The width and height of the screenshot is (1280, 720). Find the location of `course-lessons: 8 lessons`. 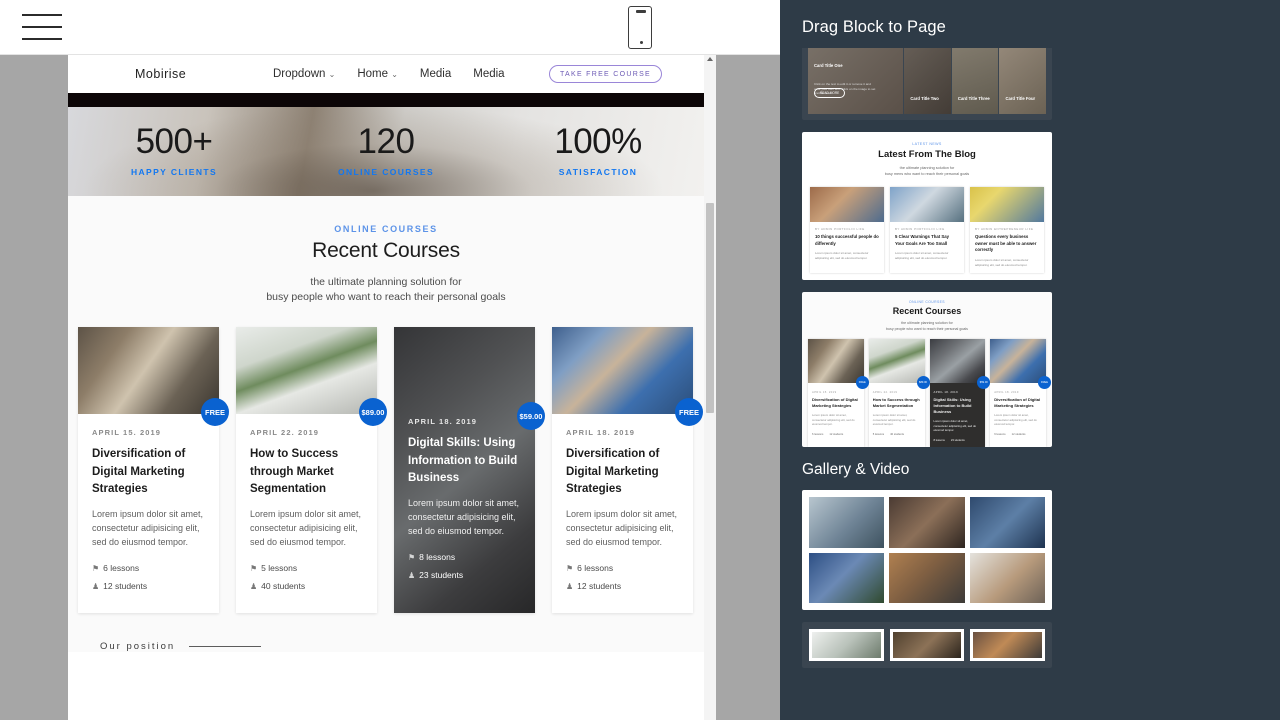

course-lessons: 8 lessons is located at coordinates (939, 440).